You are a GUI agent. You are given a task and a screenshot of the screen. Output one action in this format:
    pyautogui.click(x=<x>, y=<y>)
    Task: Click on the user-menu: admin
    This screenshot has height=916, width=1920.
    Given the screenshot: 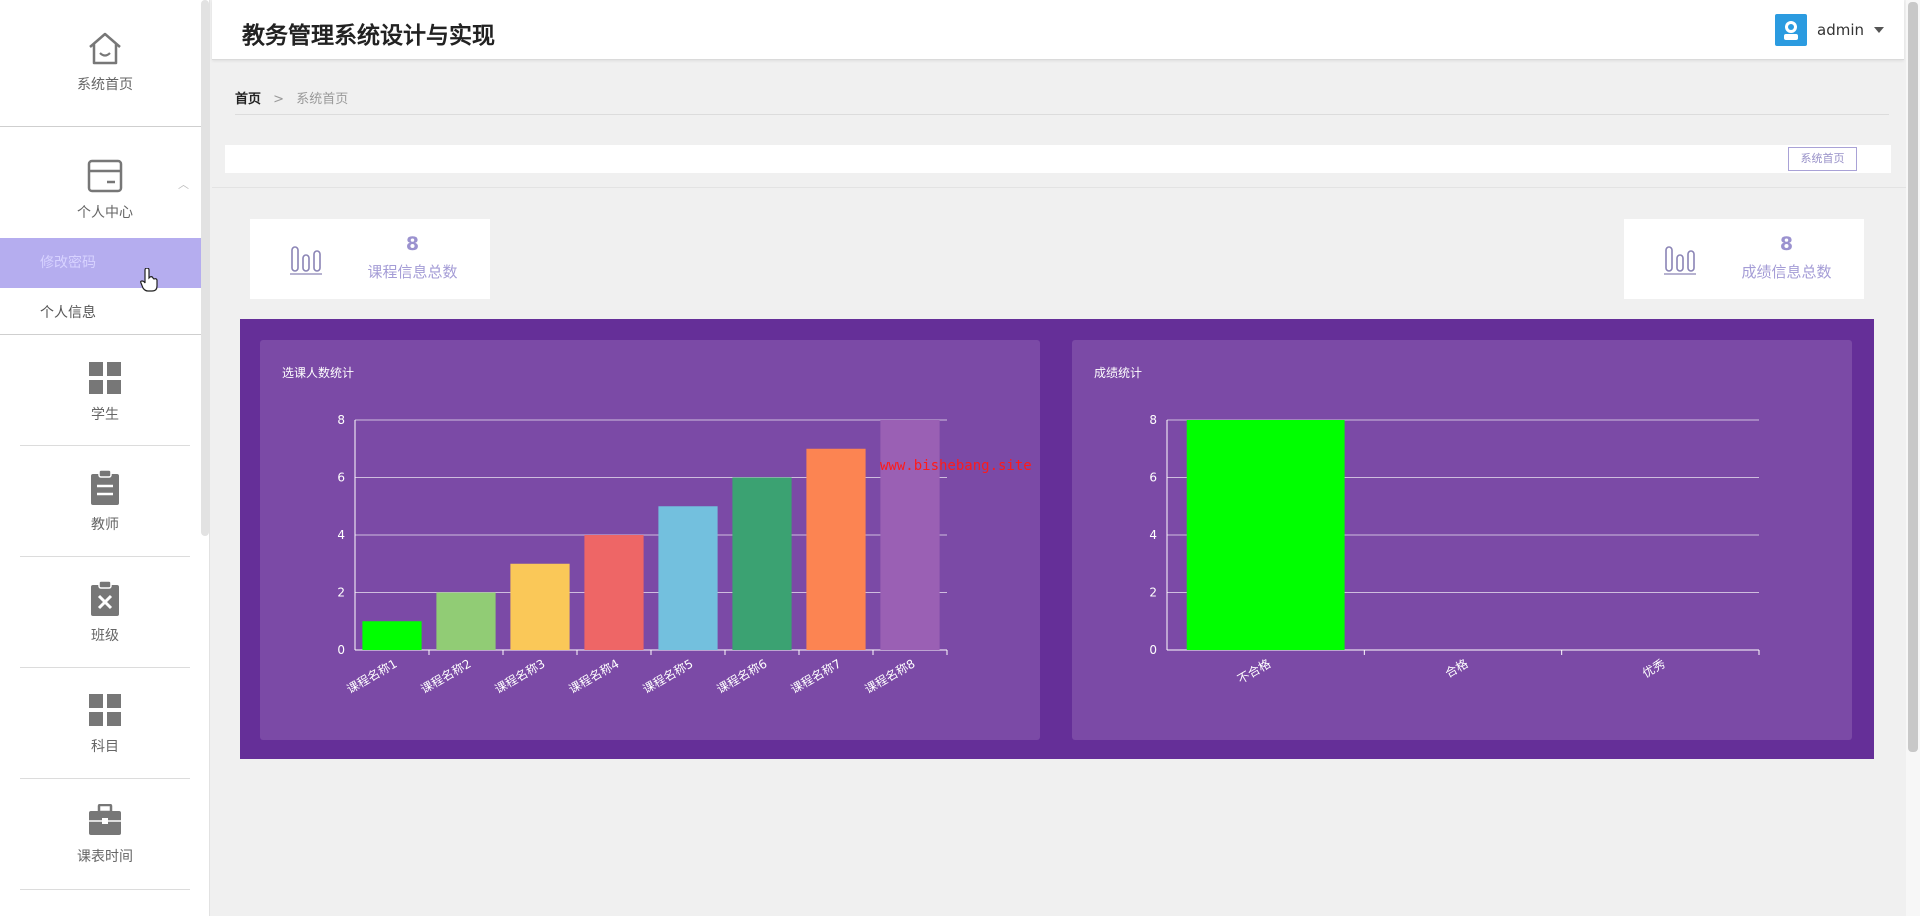 What is the action you would take?
    pyautogui.click(x=1829, y=30)
    